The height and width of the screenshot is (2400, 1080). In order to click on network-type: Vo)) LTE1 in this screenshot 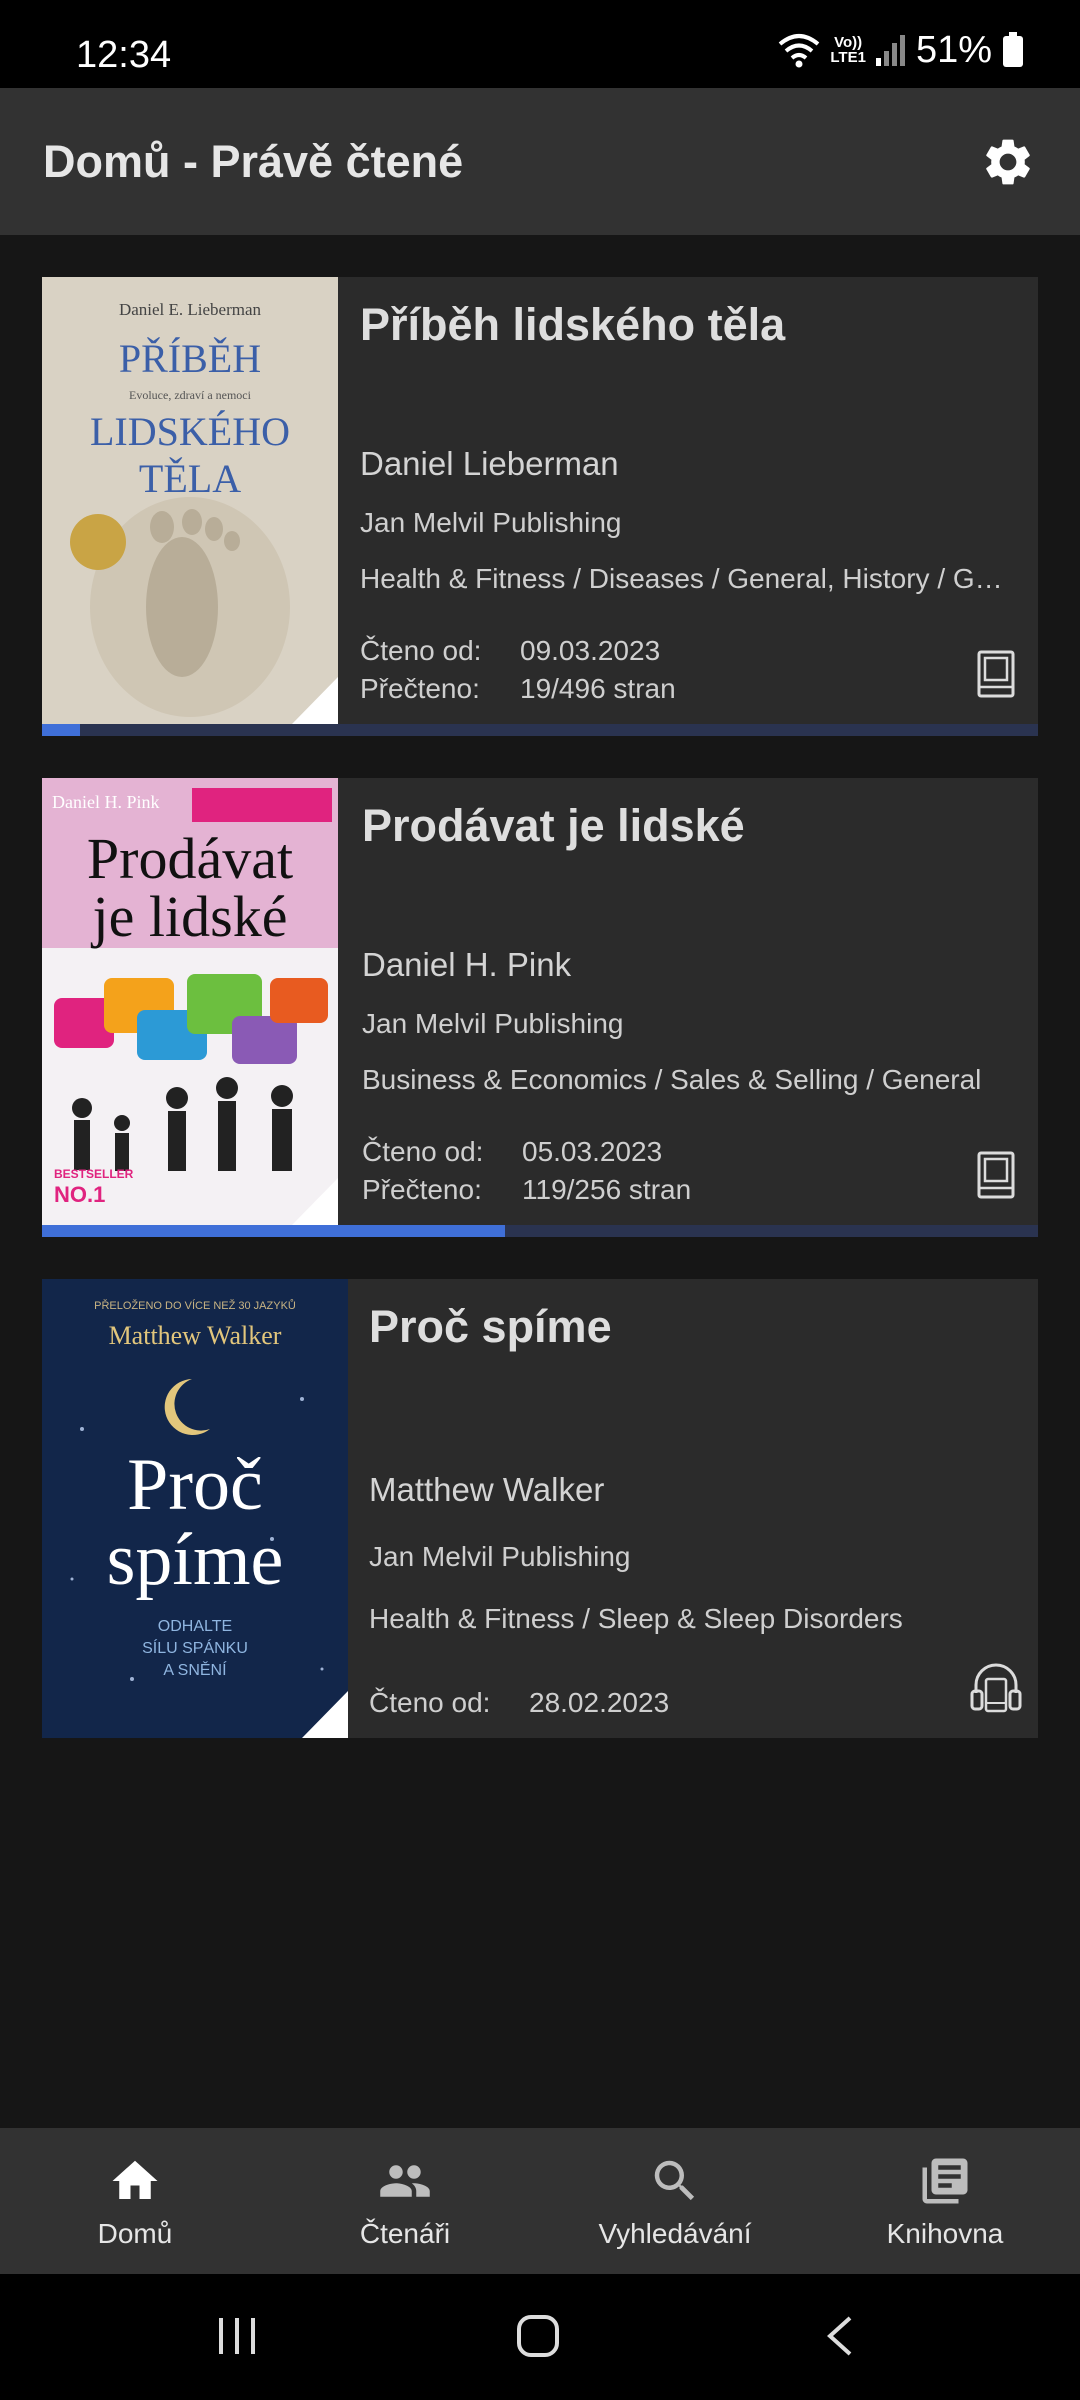, I will do `click(848, 50)`.